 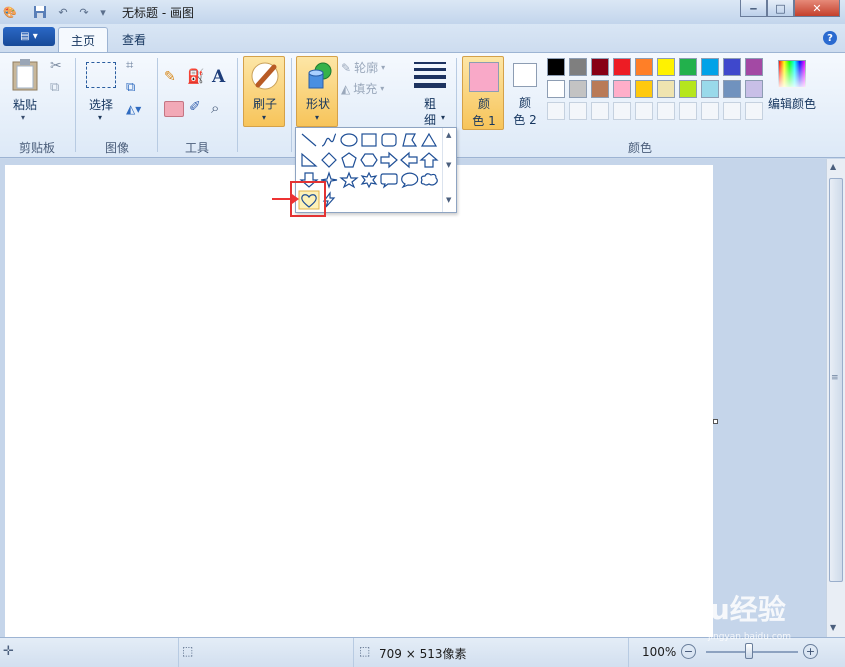 I want to click on text-tool-icon: A, so click(x=218, y=77).